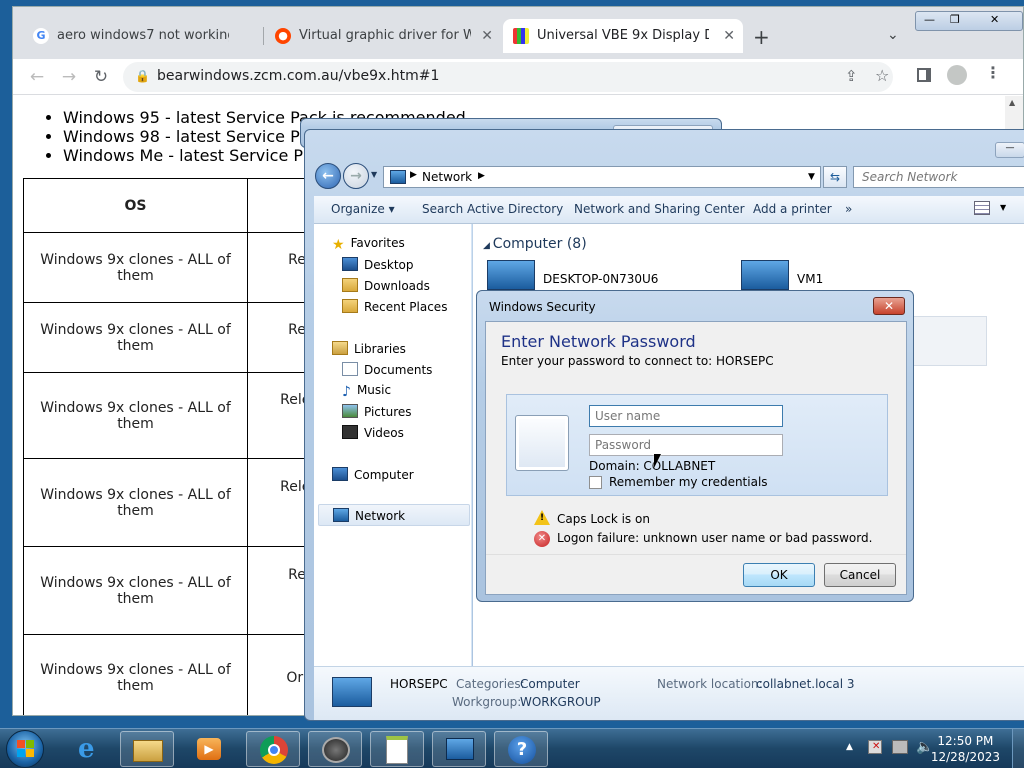  Describe the element at coordinates (69, 77) in the screenshot. I see `forward-button: →` at that location.